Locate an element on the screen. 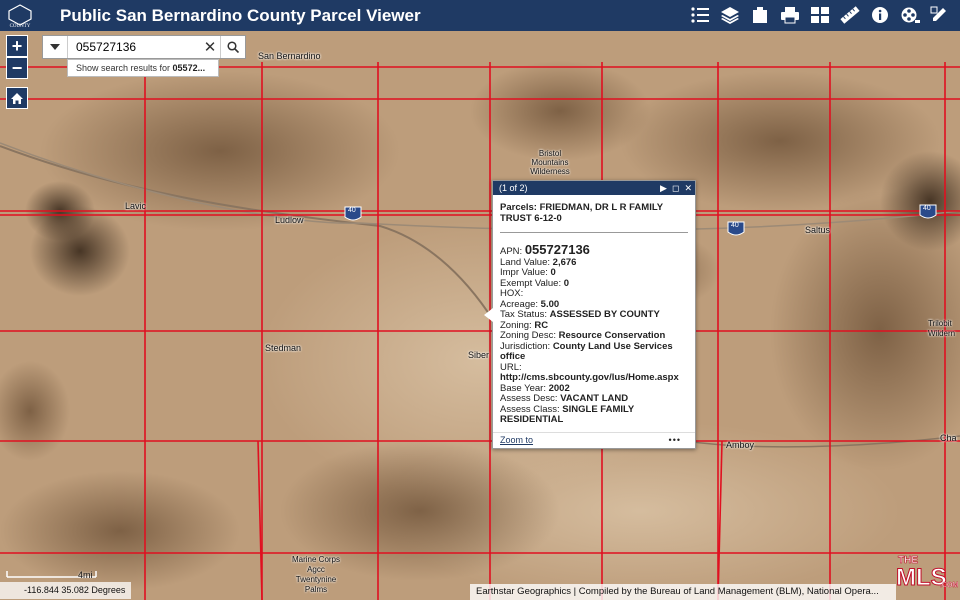 The image size is (960, 600). place-label-ludlow: Ludlow is located at coordinates (289, 220).